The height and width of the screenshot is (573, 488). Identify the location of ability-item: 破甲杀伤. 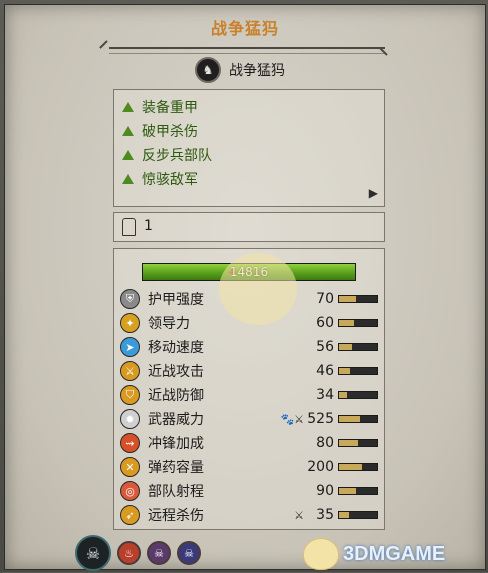
(160, 131).